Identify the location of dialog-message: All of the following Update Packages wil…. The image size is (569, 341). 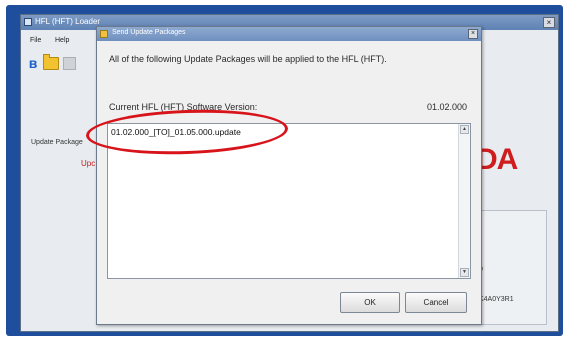
(248, 59).